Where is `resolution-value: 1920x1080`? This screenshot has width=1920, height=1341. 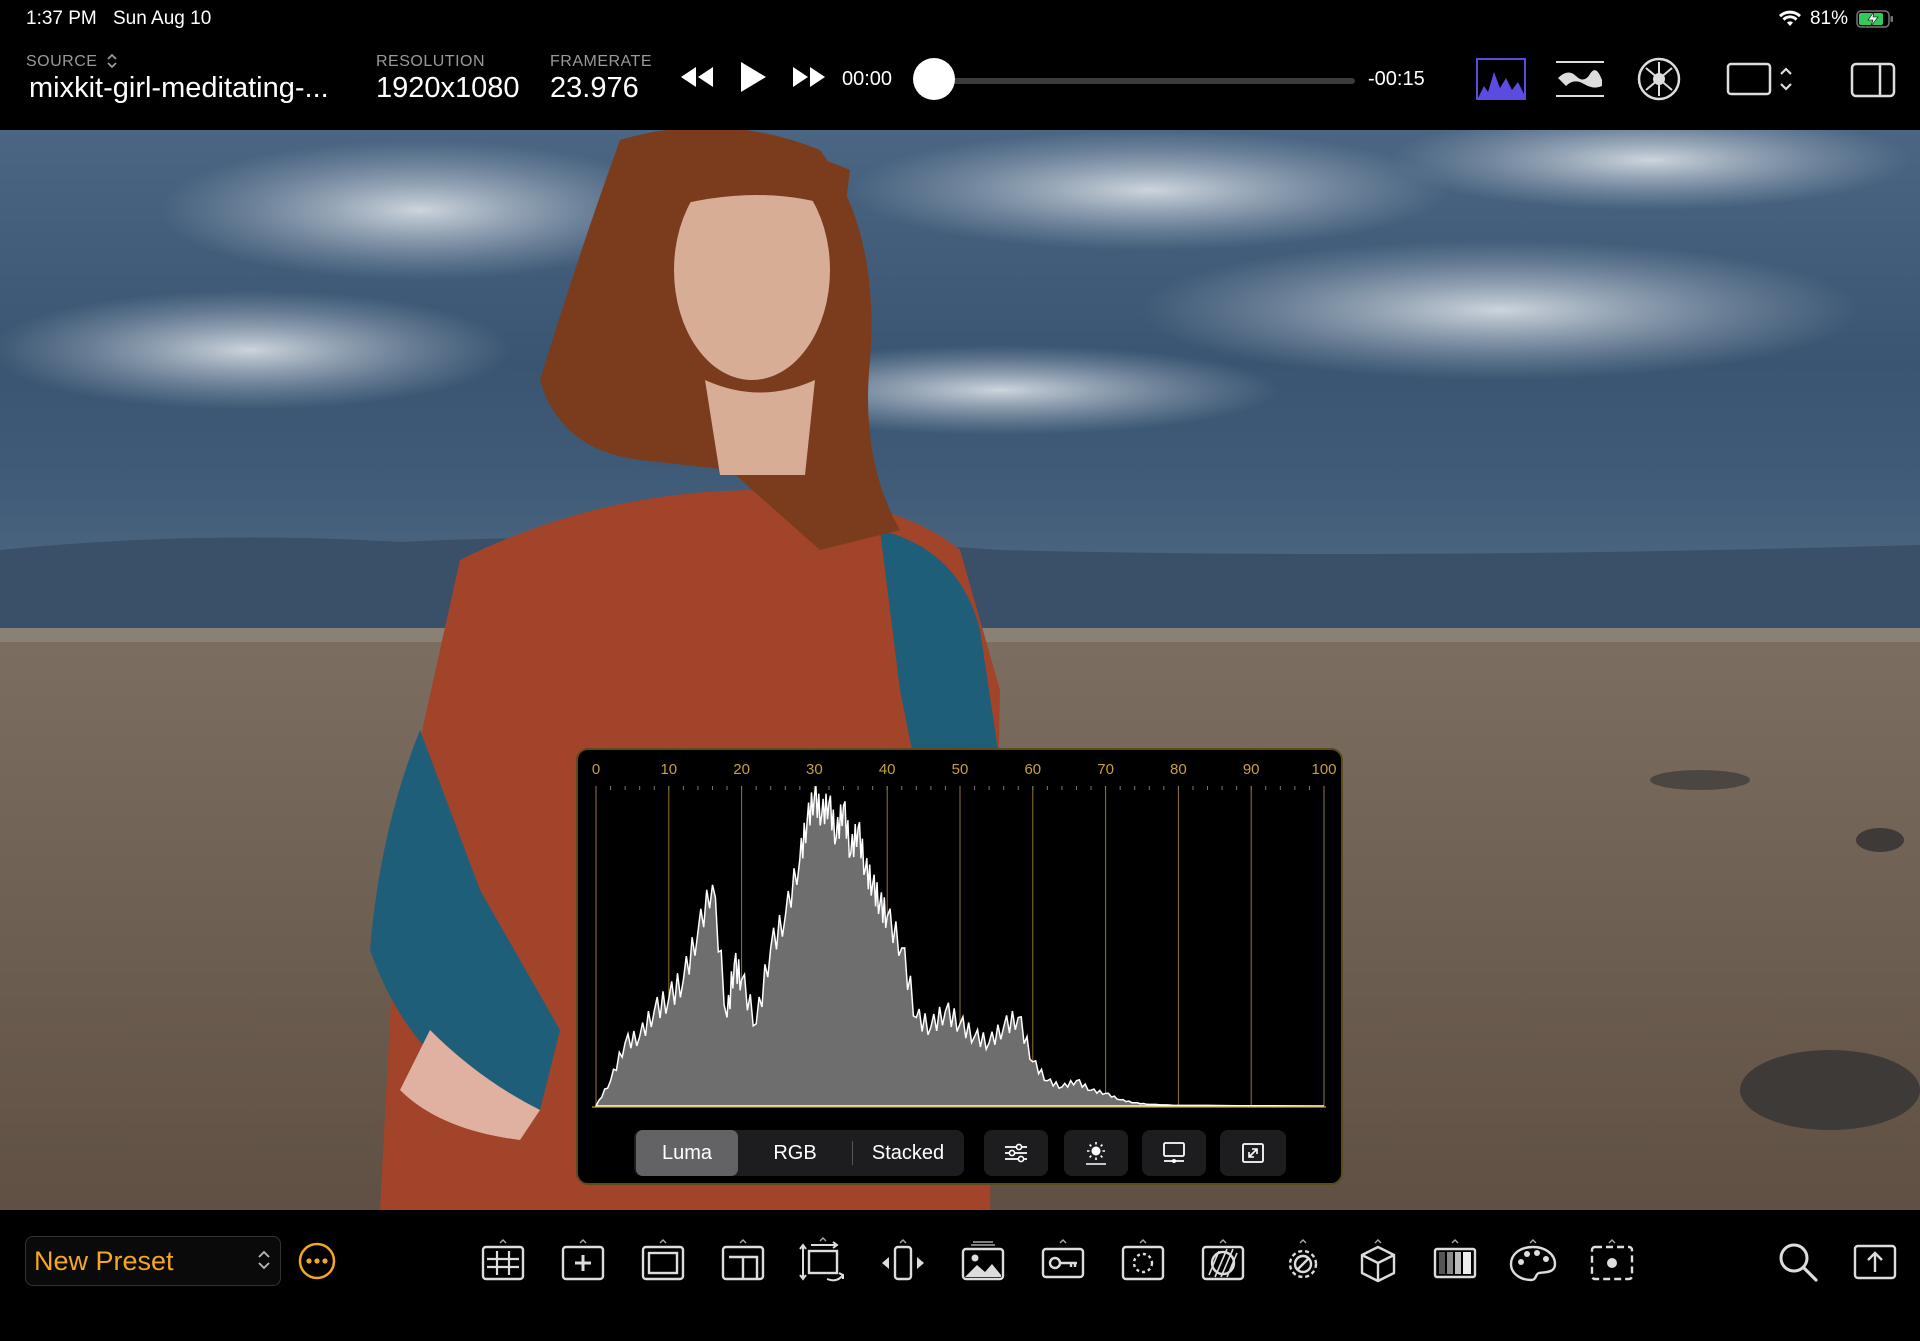 resolution-value: 1920x1080 is located at coordinates (448, 88).